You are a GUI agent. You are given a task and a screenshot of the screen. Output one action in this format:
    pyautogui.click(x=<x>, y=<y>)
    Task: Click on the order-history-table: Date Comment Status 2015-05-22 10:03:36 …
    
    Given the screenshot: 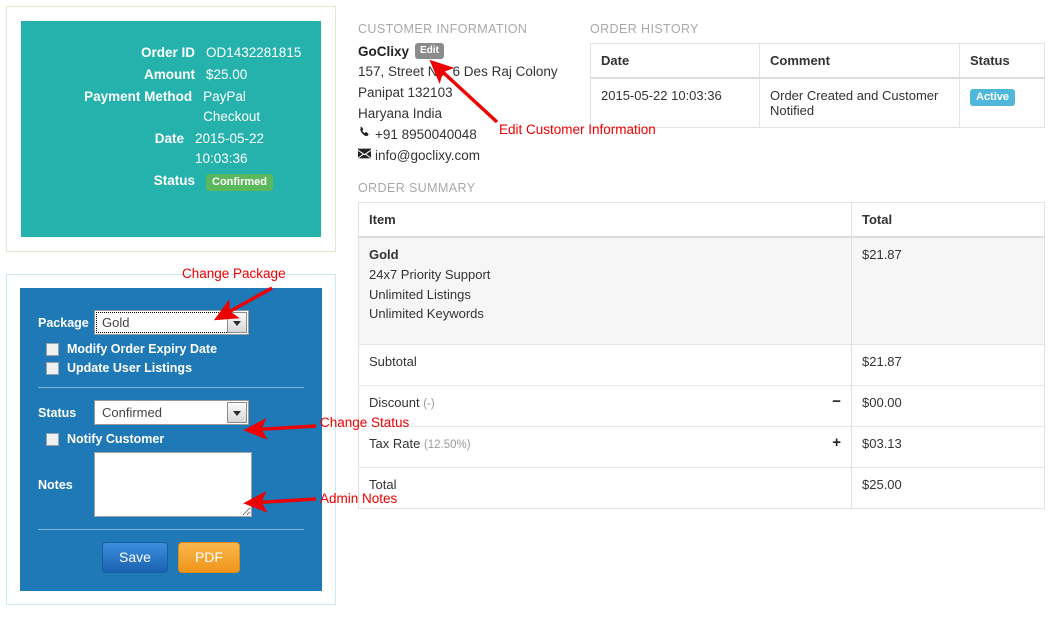 What is the action you would take?
    pyautogui.click(x=817, y=85)
    